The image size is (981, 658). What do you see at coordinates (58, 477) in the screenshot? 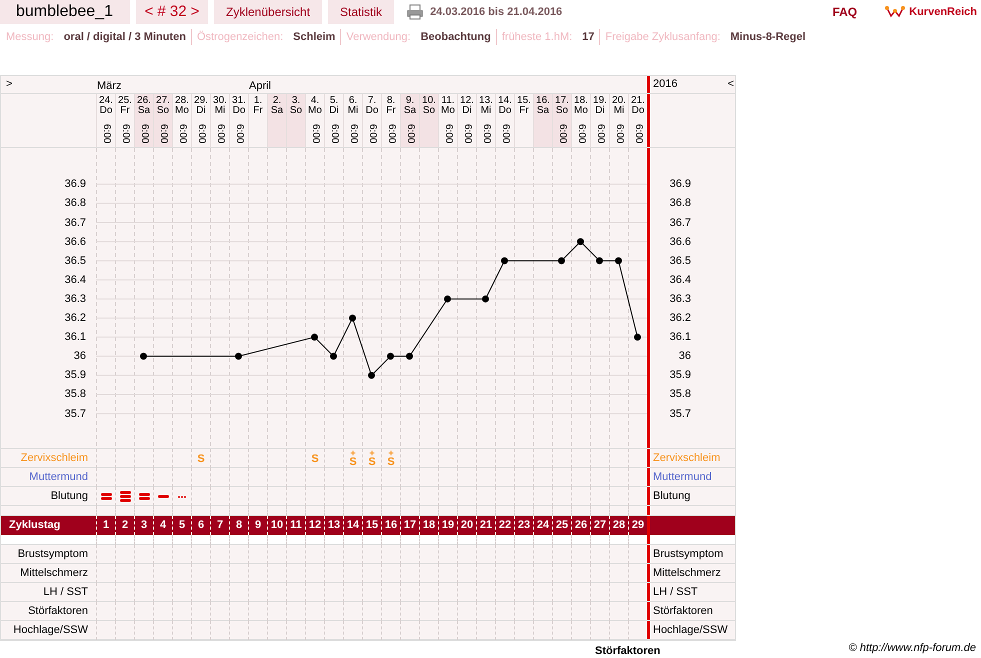
I see `row-label: Muttermund` at bounding box center [58, 477].